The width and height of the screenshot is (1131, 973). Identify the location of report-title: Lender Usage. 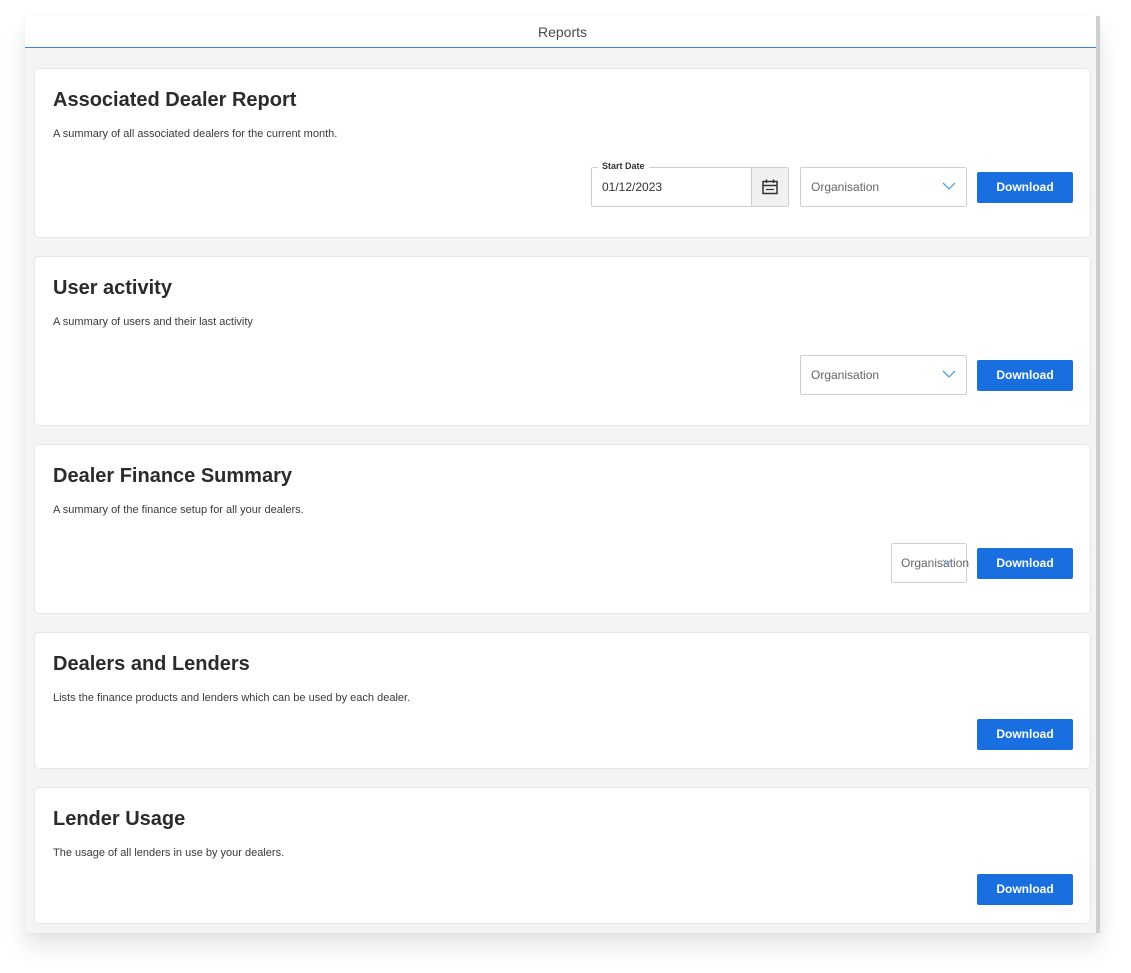
(119, 819).